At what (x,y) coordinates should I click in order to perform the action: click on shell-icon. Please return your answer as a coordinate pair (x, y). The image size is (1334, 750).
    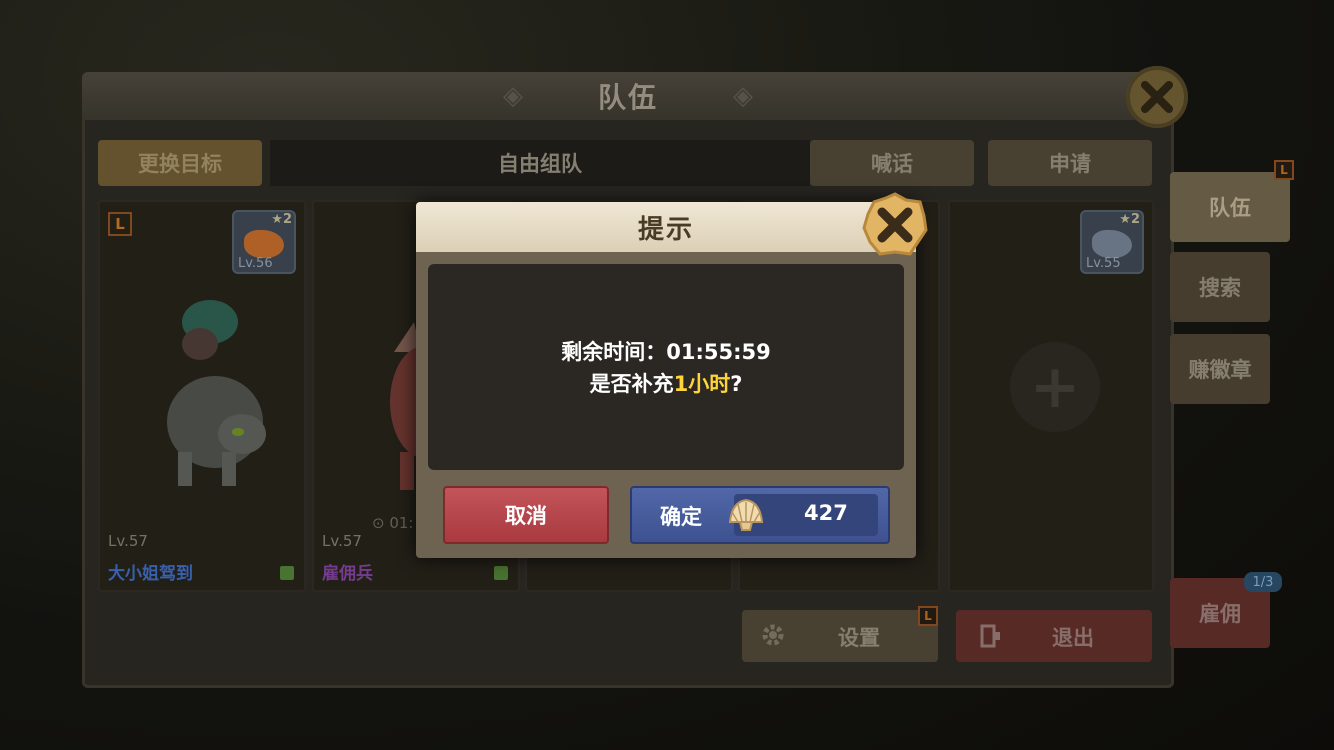
    Looking at the image, I should click on (746, 514).